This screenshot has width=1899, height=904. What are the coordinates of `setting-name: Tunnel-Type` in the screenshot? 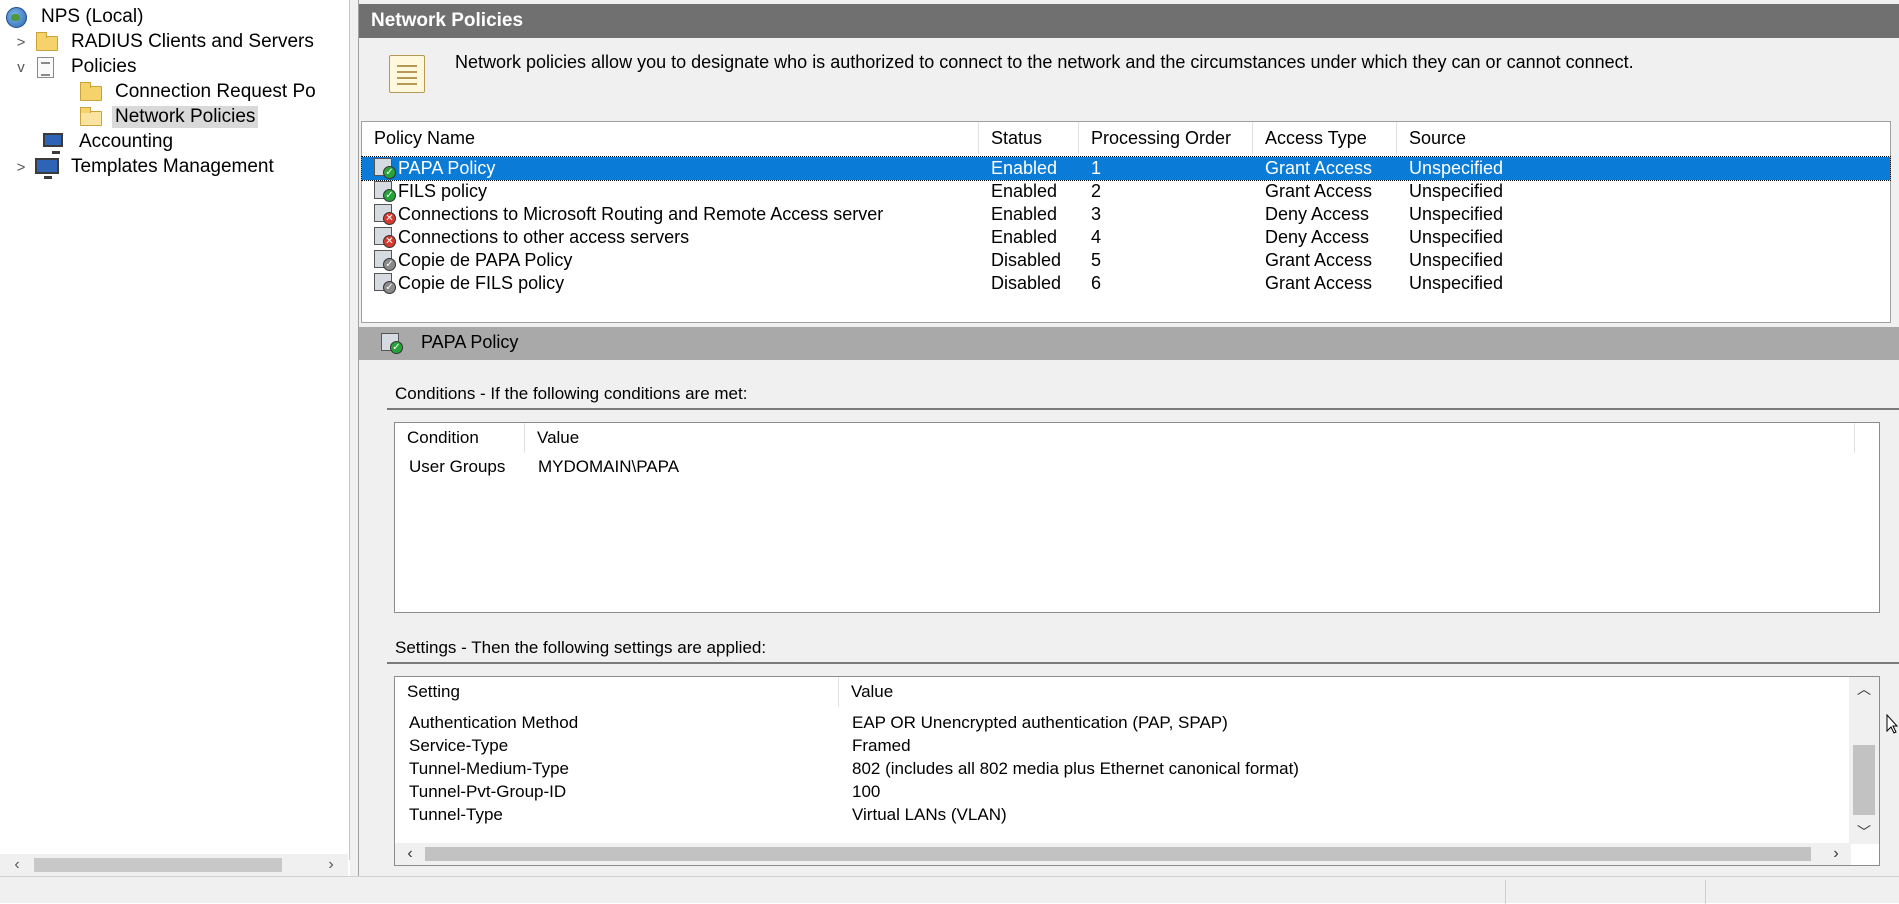 It's located at (456, 814).